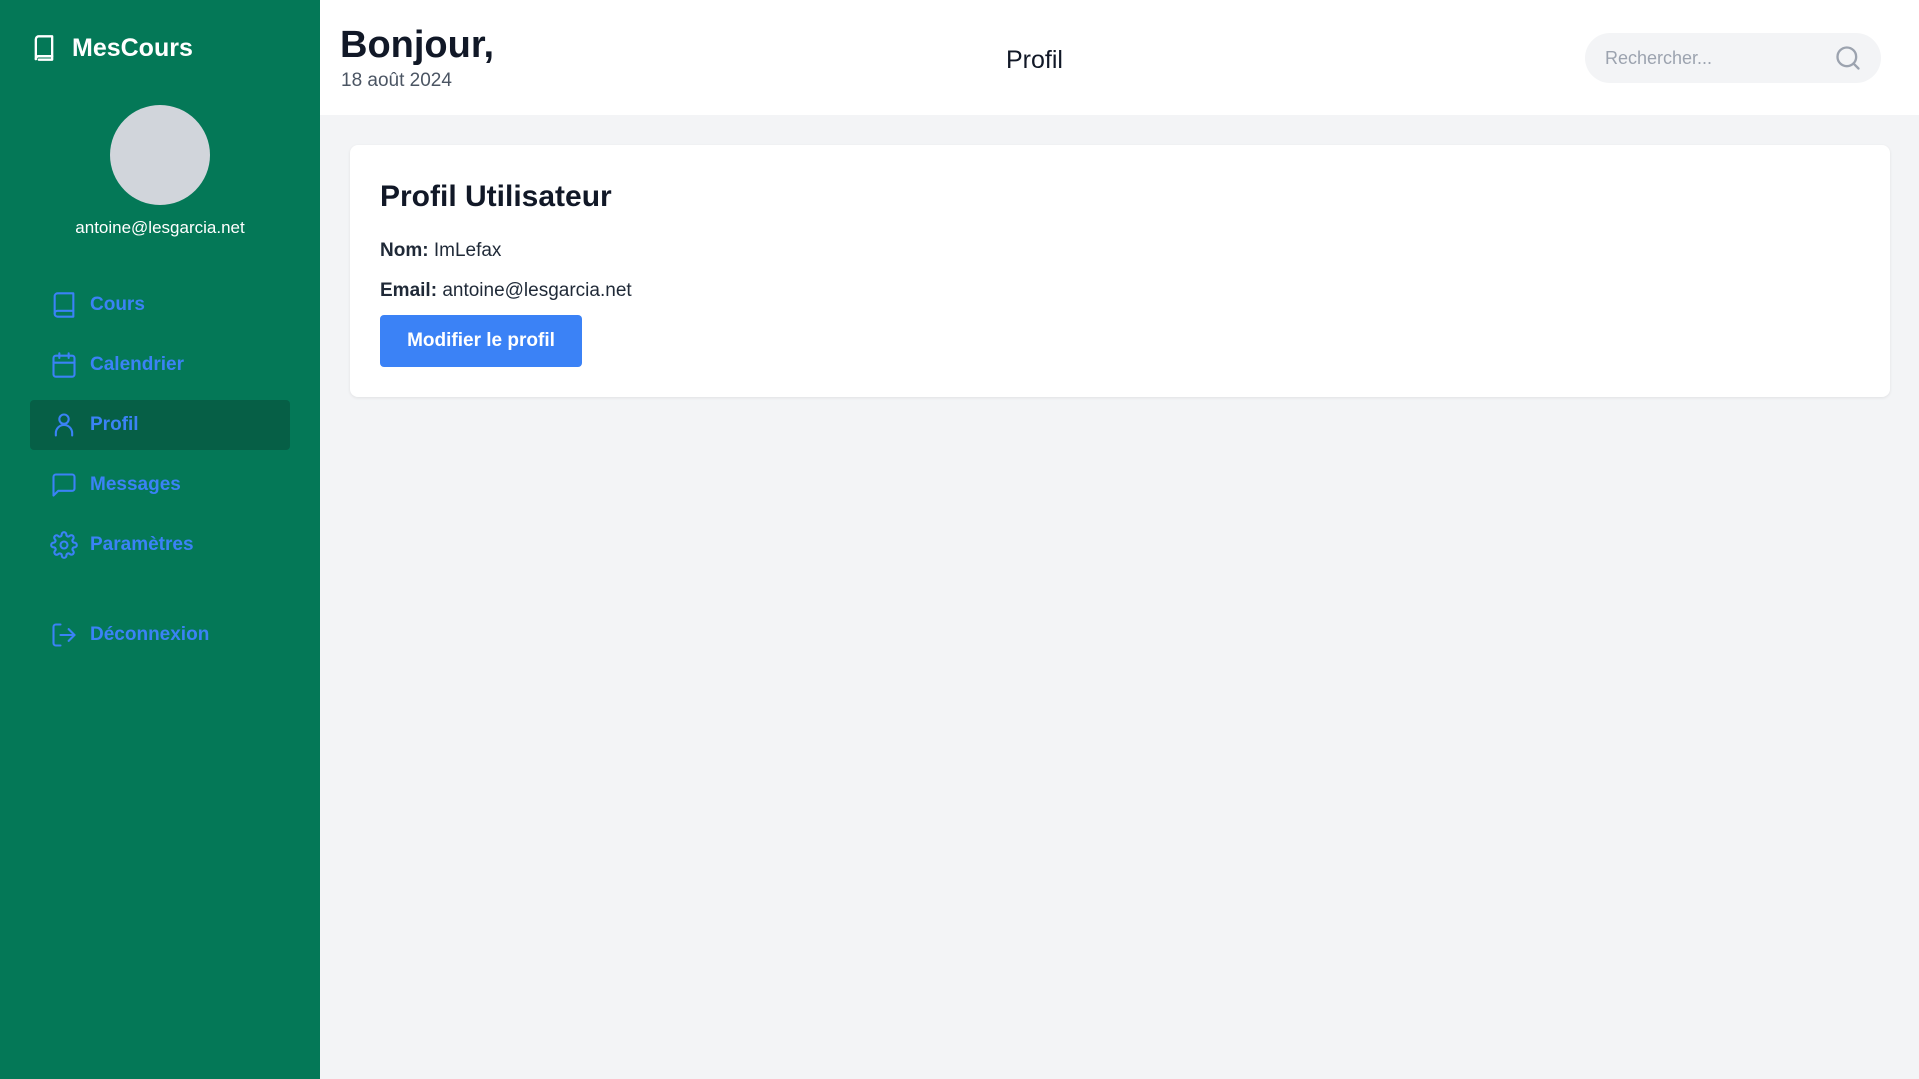 This screenshot has width=1919, height=1079. I want to click on message-icon, so click(64, 485).